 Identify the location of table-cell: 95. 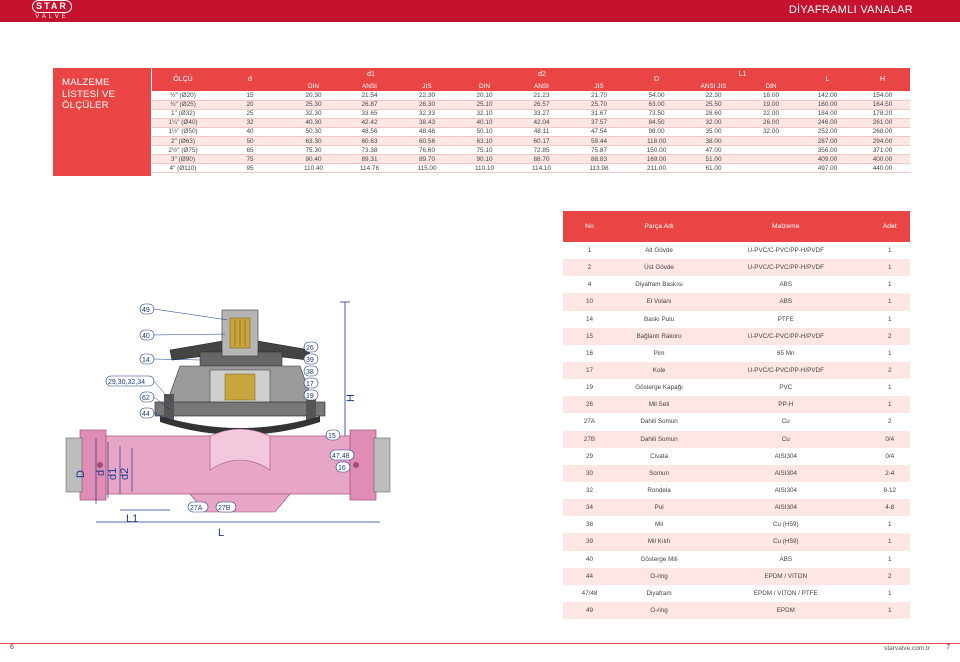
(250, 168).